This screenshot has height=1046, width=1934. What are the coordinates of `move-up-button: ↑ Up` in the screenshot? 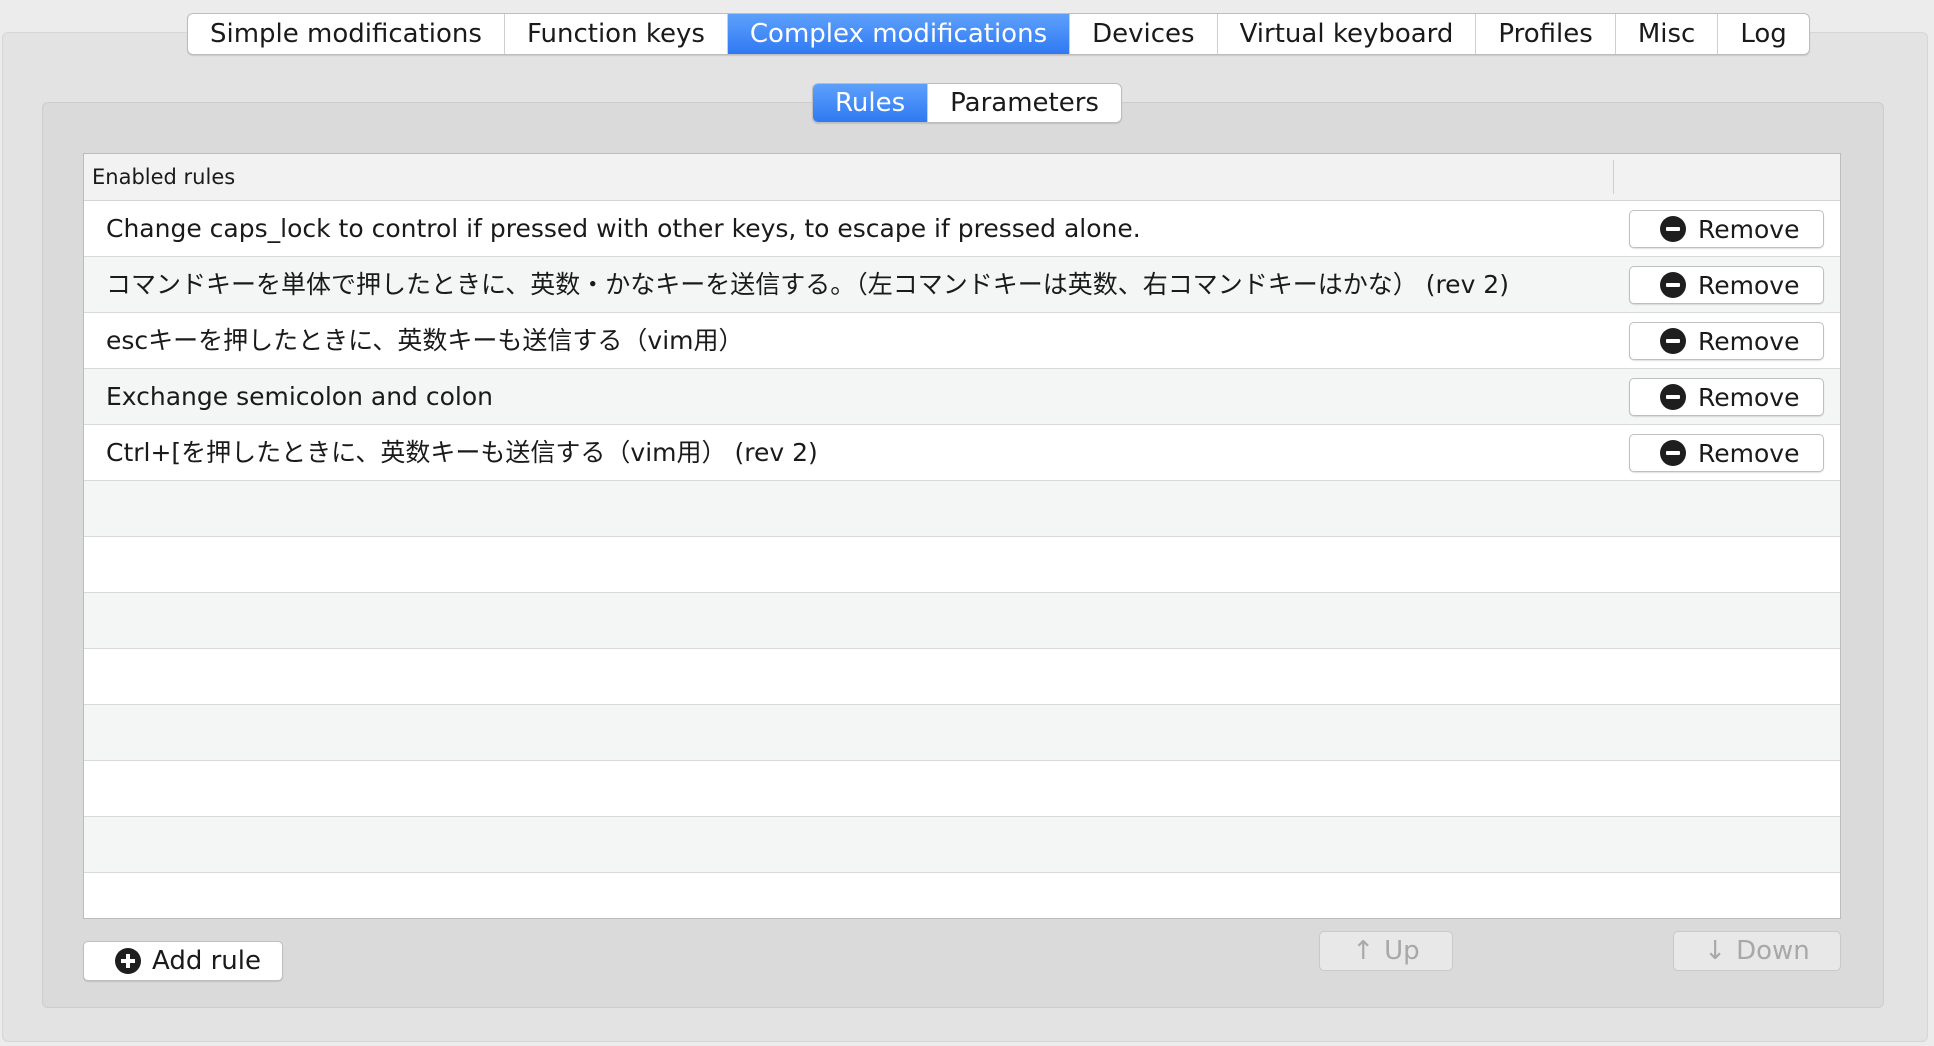 It's located at (1386, 951).